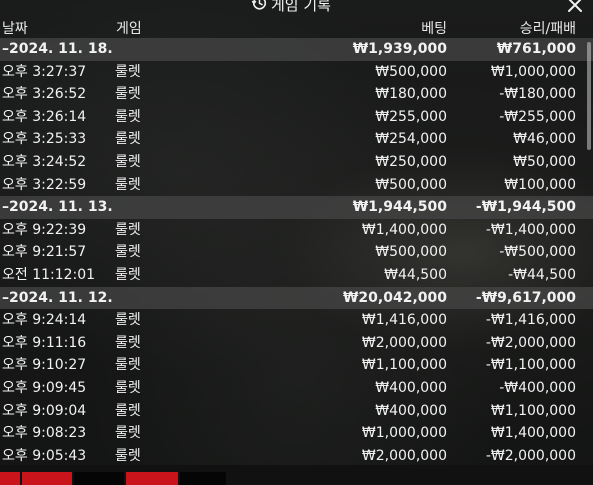 The width and height of the screenshot is (593, 485). I want to click on table-row: 오후 9:21:57 룰렛 ₩500,000 -₩500,000, so click(296, 252).